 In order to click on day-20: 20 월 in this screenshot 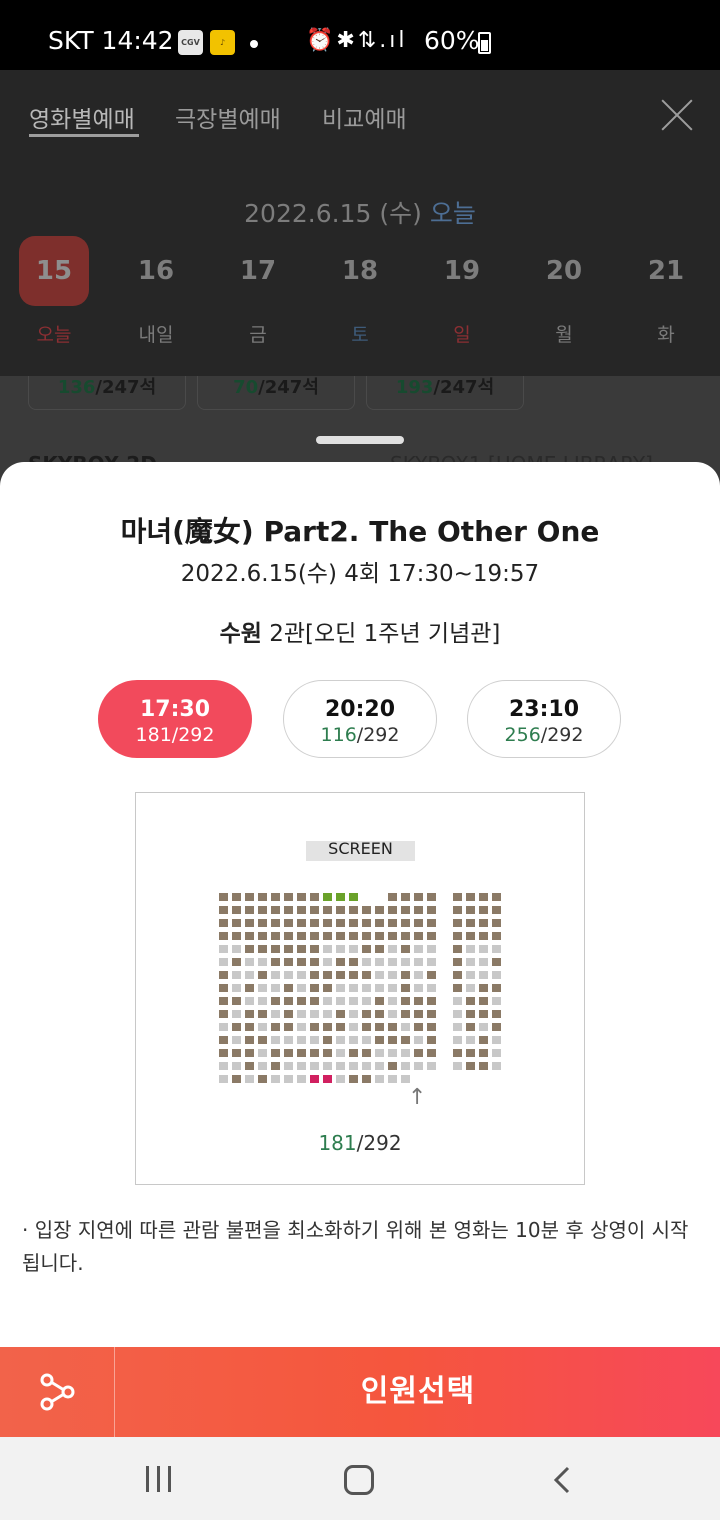, I will do `click(564, 291)`.